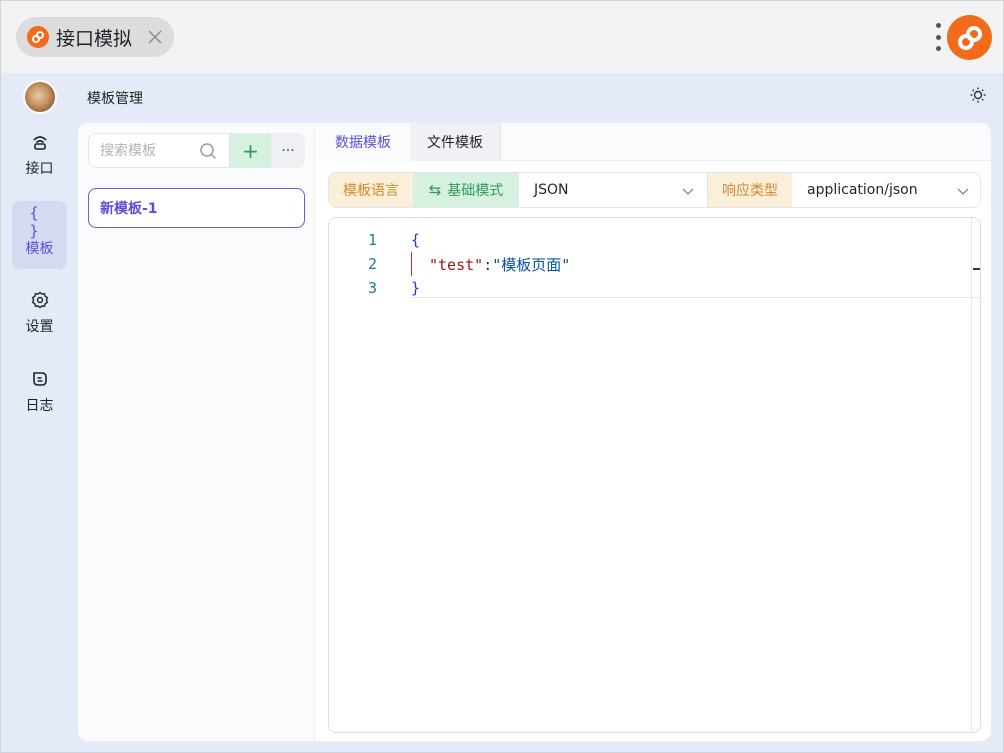 The width and height of the screenshot is (1004, 753). I want to click on more-options-button: ···, so click(288, 150).